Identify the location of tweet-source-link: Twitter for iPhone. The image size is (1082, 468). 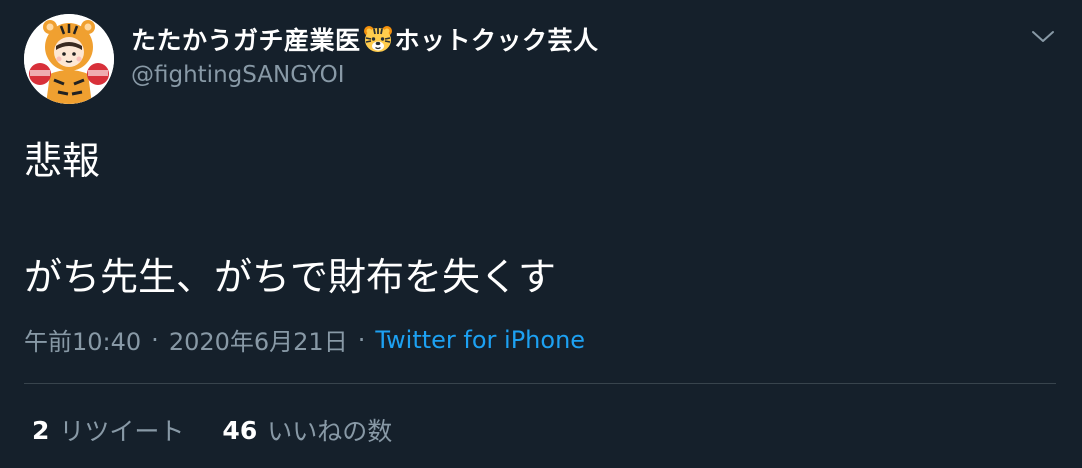
(480, 340).